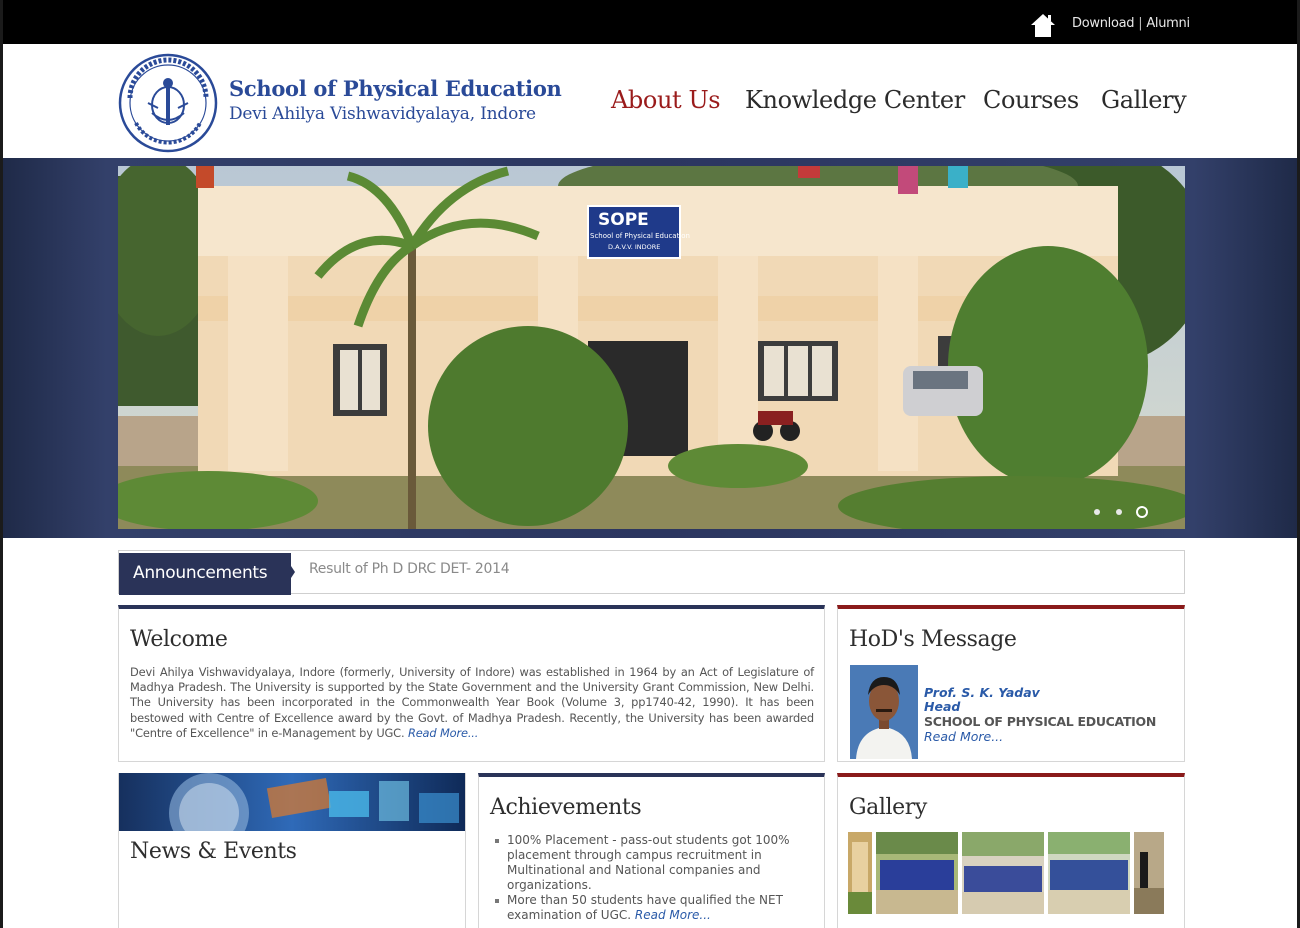 This screenshot has height=928, width=1300. Describe the element at coordinates (168, 103) in the screenshot. I see `university-seal-icon` at that location.